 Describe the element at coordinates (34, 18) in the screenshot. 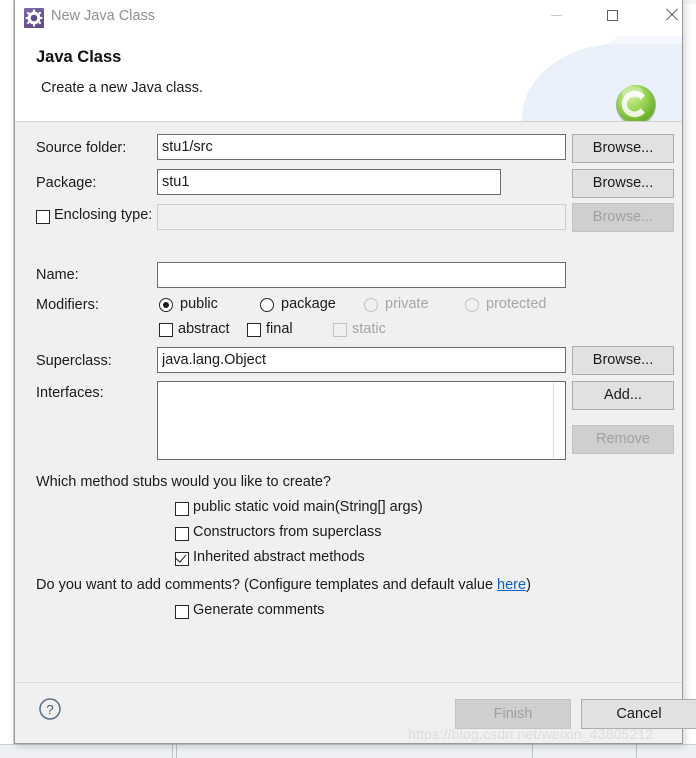

I see `gear-icon` at that location.